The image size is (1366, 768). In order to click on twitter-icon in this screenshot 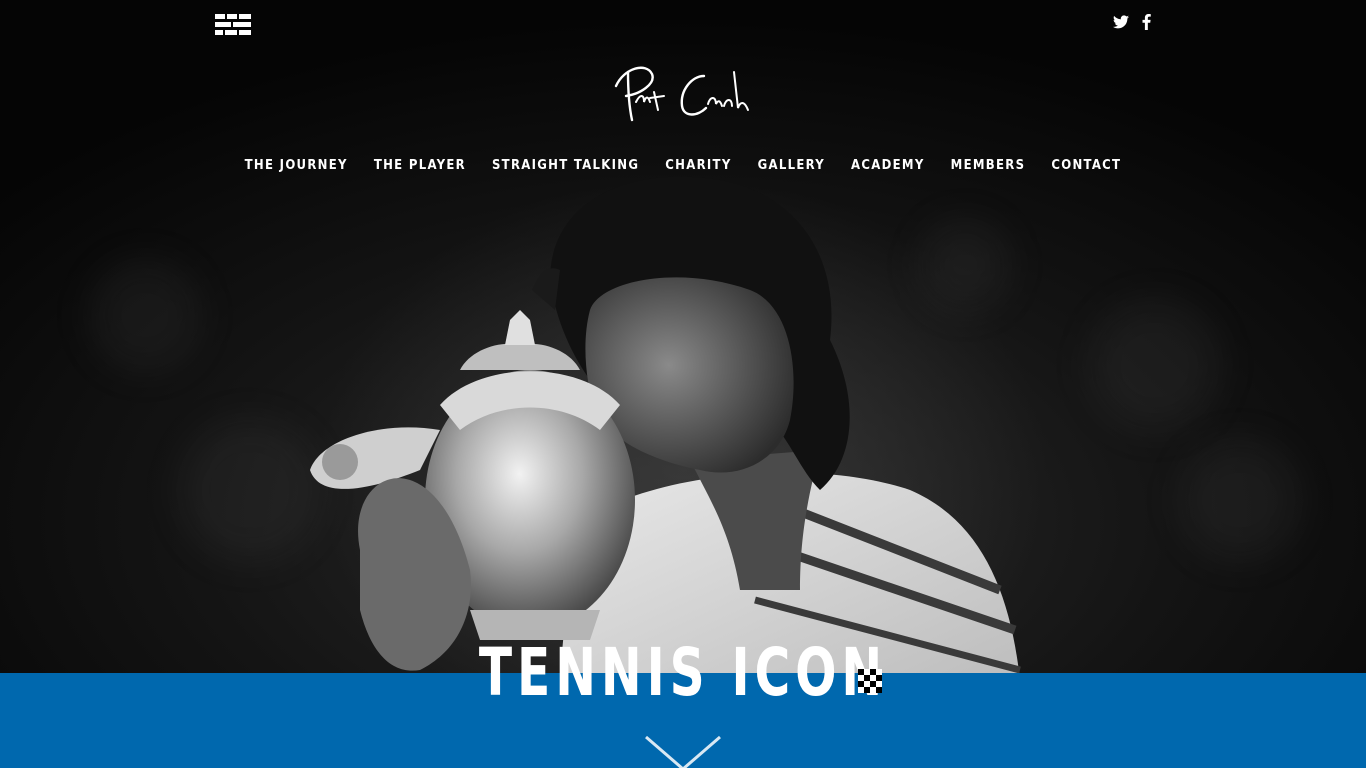, I will do `click(1121, 22)`.